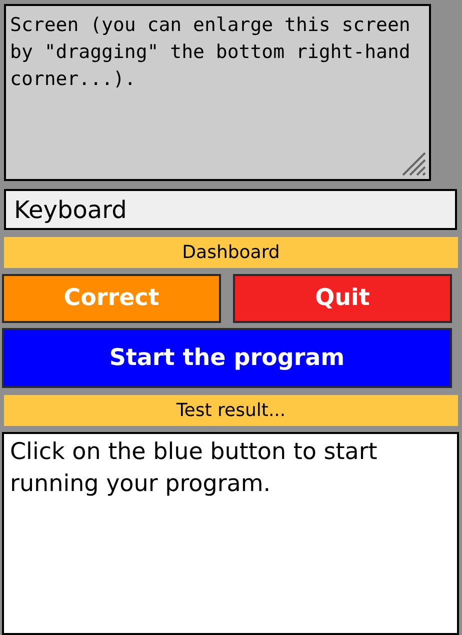 The image size is (462, 635). Describe the element at coordinates (211, 52) in the screenshot. I see `screen-text: Screen (you can enlarge this screen by "dragging" the bottom right-hand corner...).` at that location.